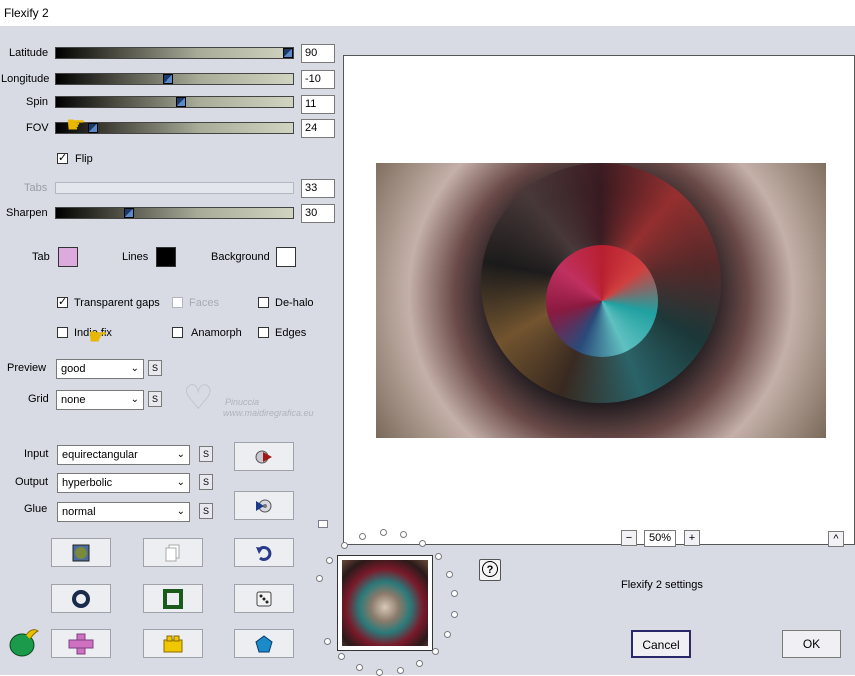 The image size is (855, 676). Describe the element at coordinates (318, 104) in the screenshot. I see `spin-value: 11` at that location.